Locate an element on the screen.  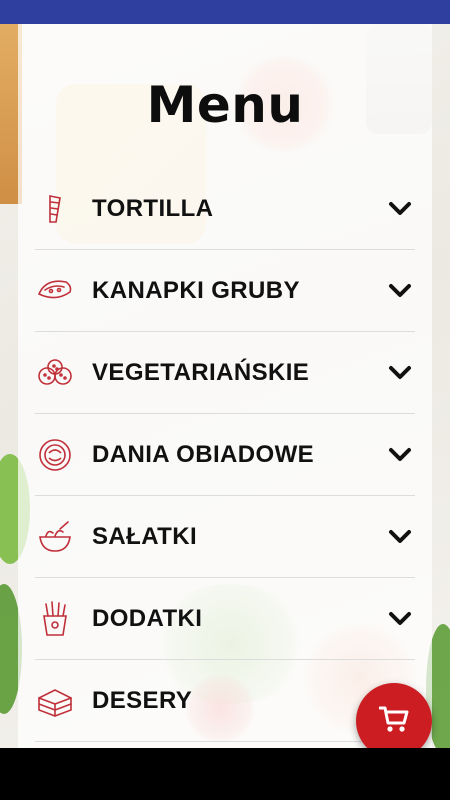
menu-item-label: VEGETARIAŃSKIE is located at coordinates (201, 372).